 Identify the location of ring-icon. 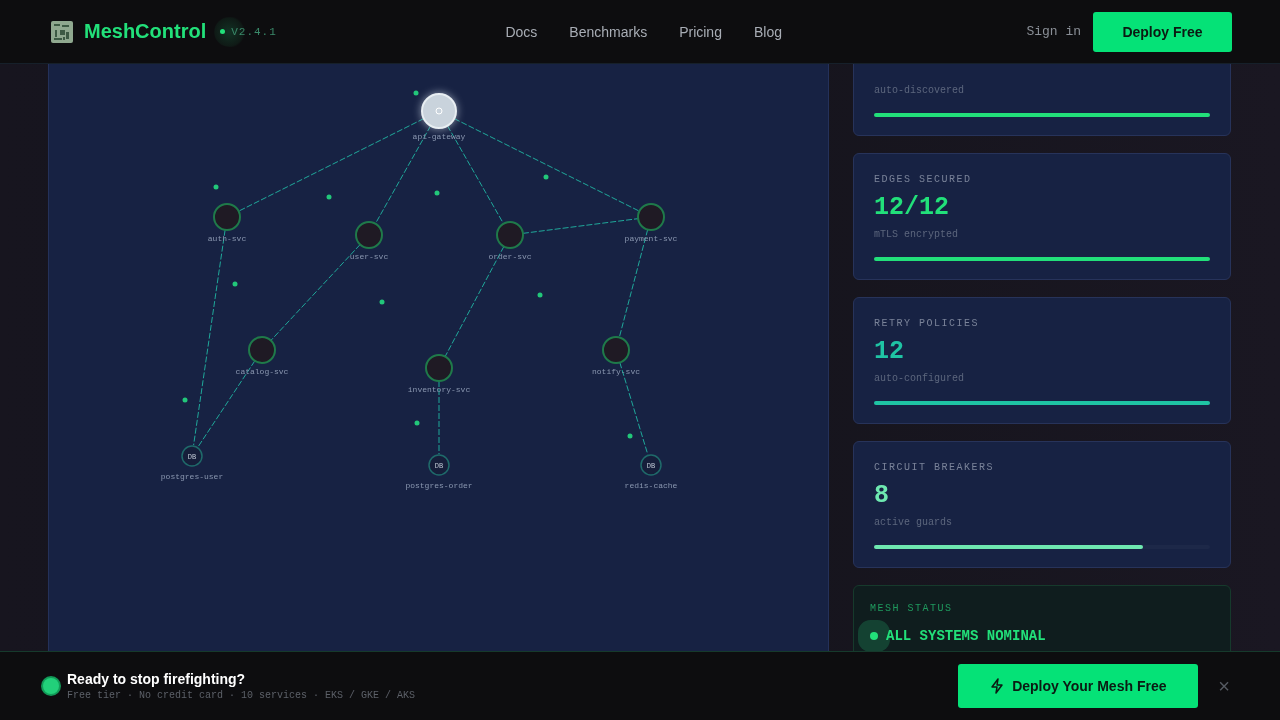
(439, 111).